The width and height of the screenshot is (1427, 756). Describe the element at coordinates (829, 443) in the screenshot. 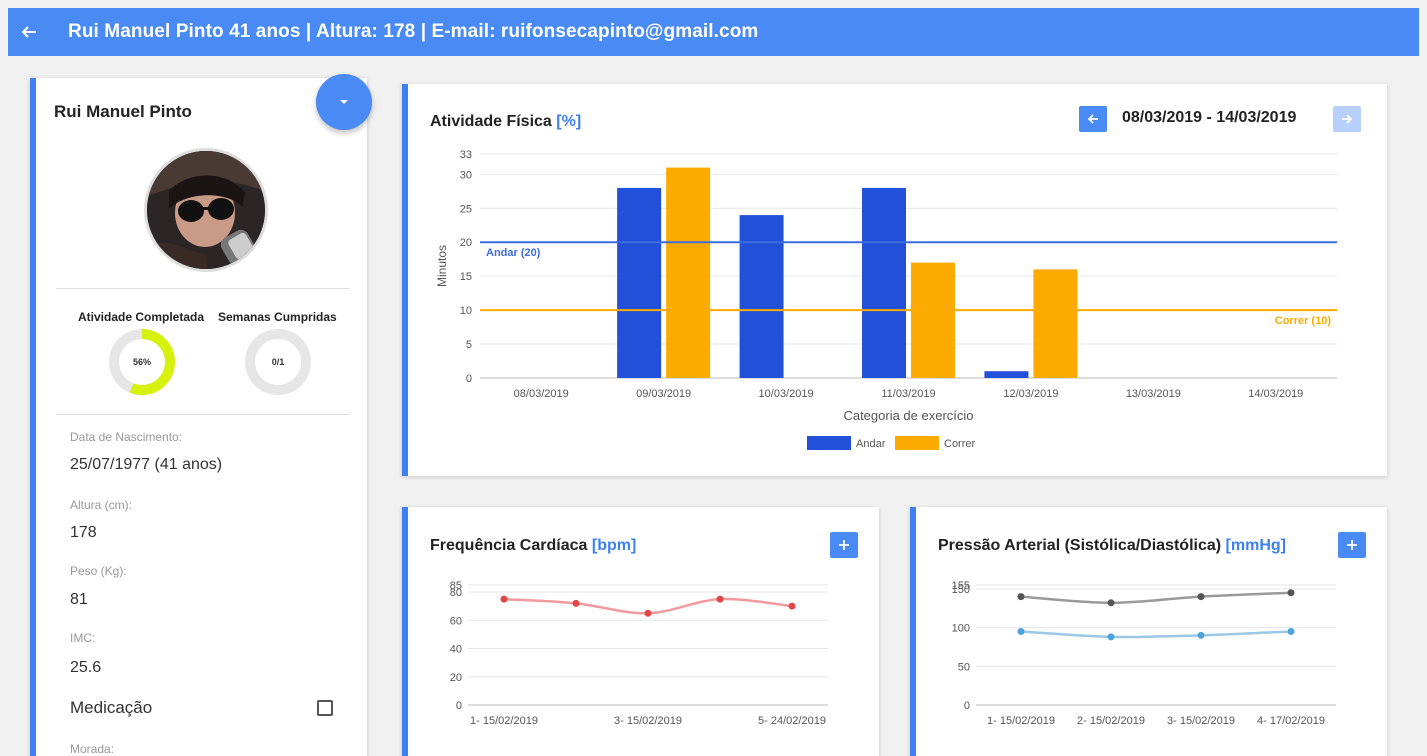

I see `legend-swatch-andar` at that location.